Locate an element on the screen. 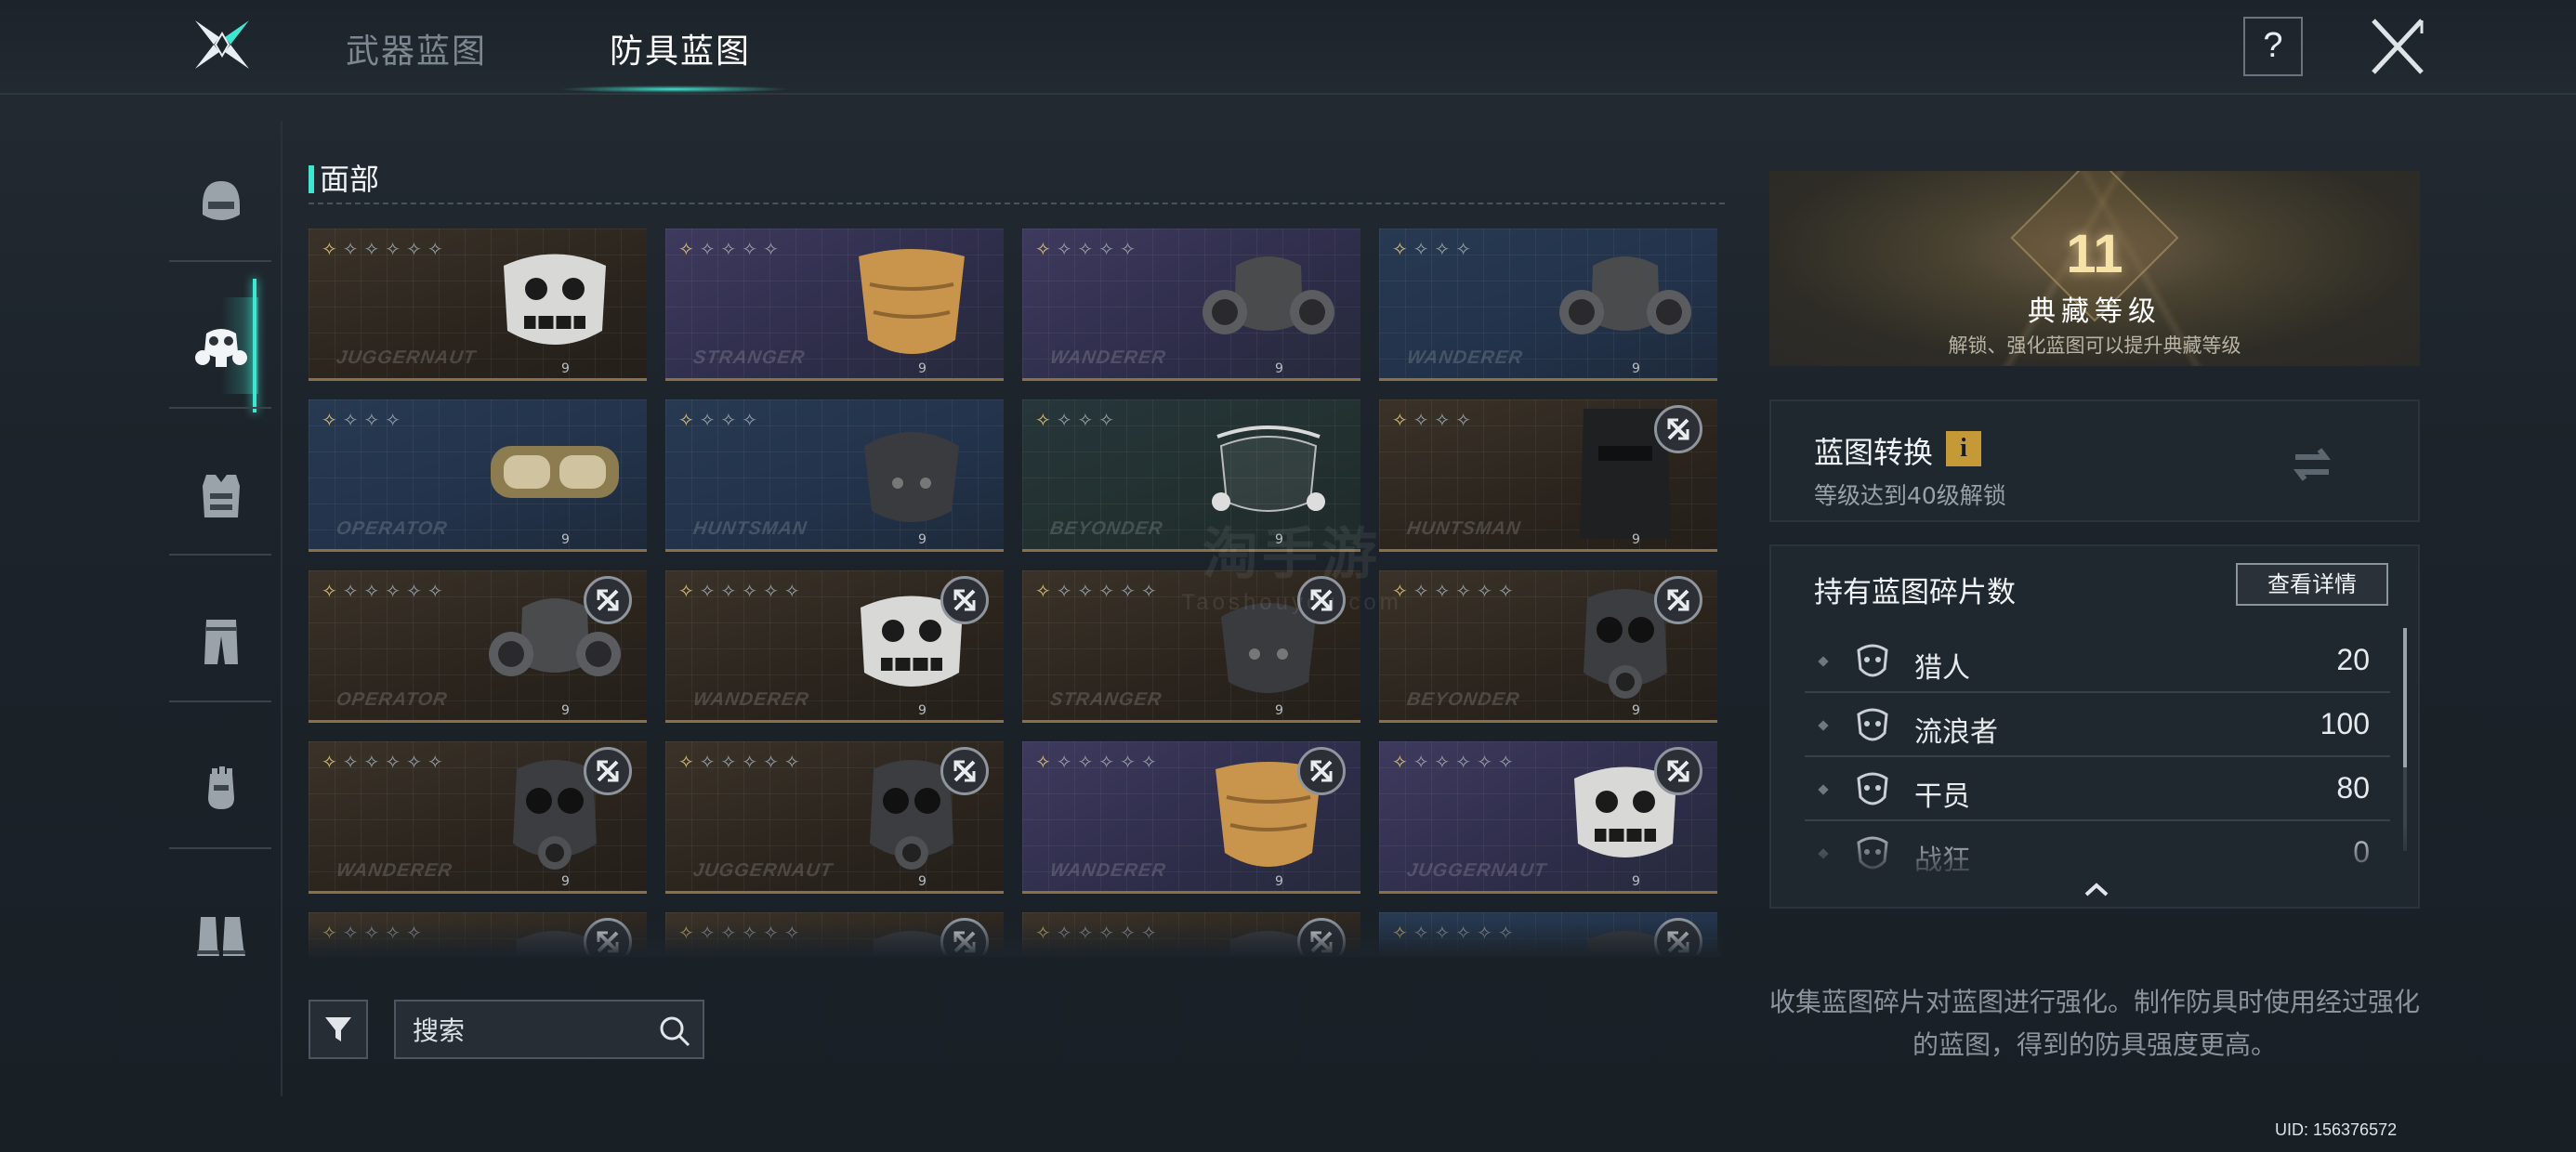 The width and height of the screenshot is (2576, 1152). card-star-rating: ✧✧✧✧✧ is located at coordinates (1088, 249).